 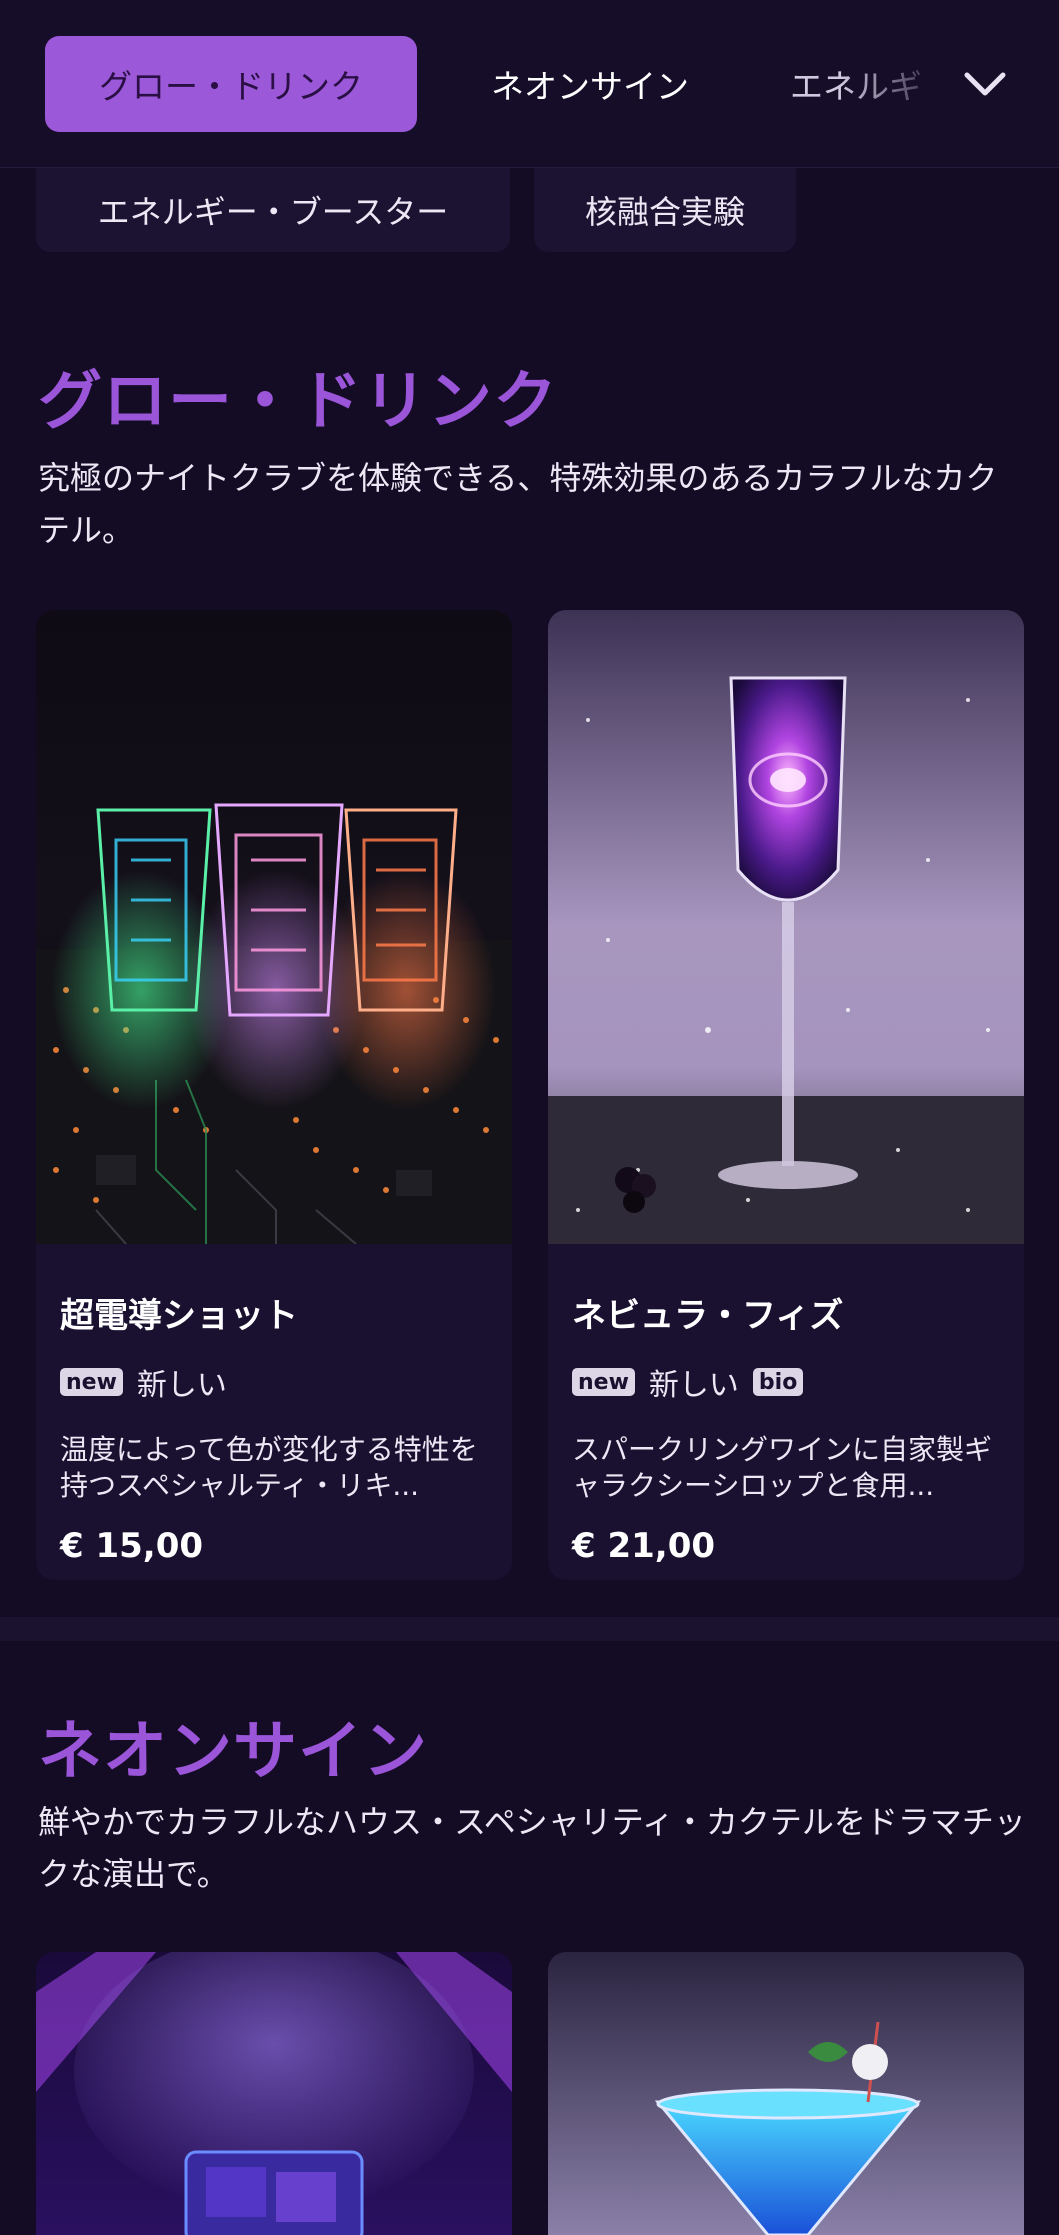 What do you see at coordinates (529, 1629) in the screenshot?
I see `section-divider` at bounding box center [529, 1629].